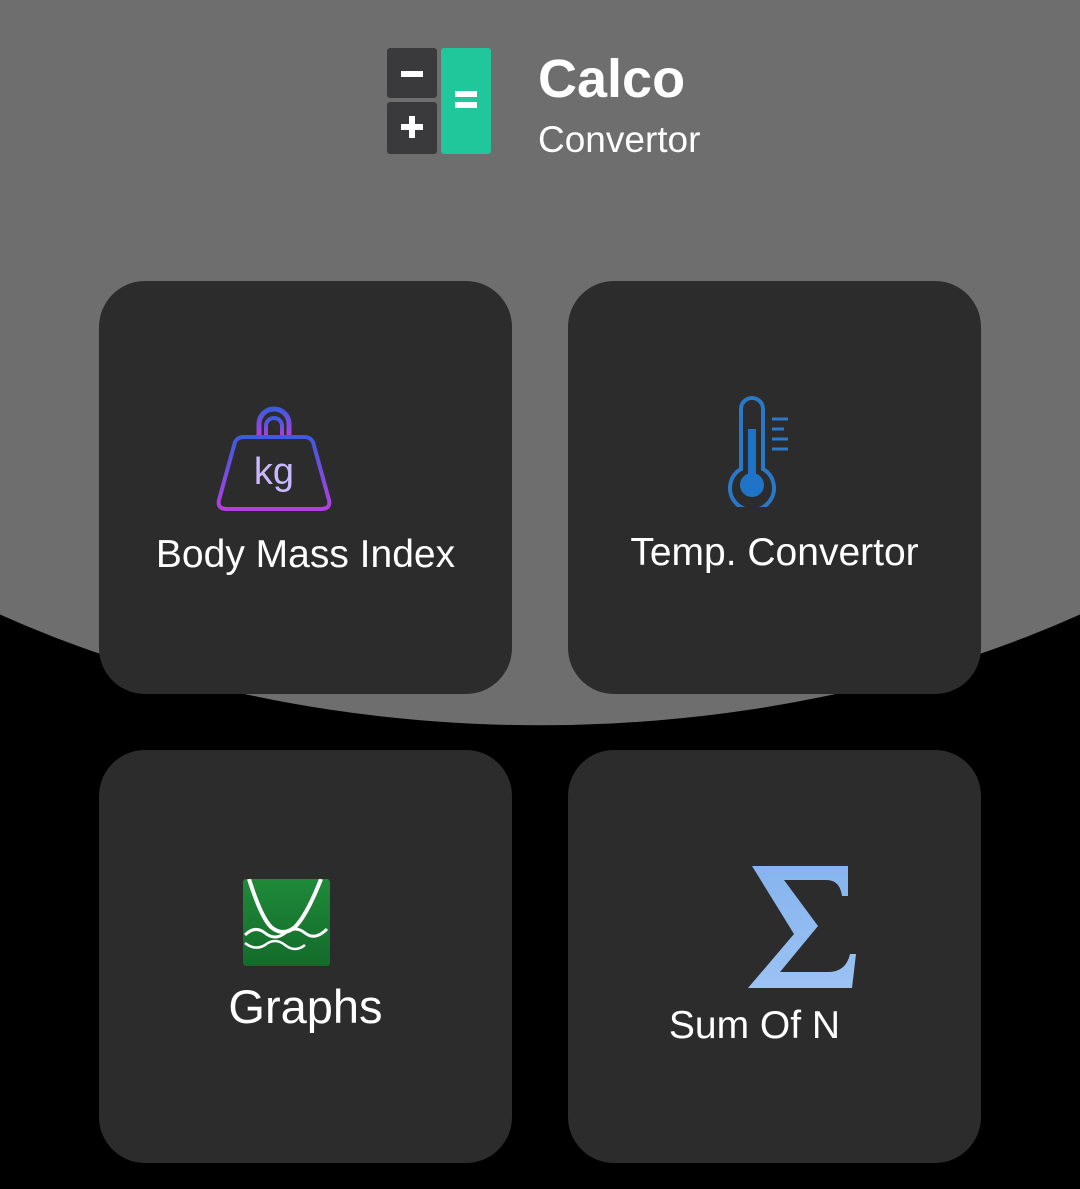 This screenshot has height=1189, width=1080. Describe the element at coordinates (274, 472) in the screenshot. I see `kg-icon-text: kg` at that location.